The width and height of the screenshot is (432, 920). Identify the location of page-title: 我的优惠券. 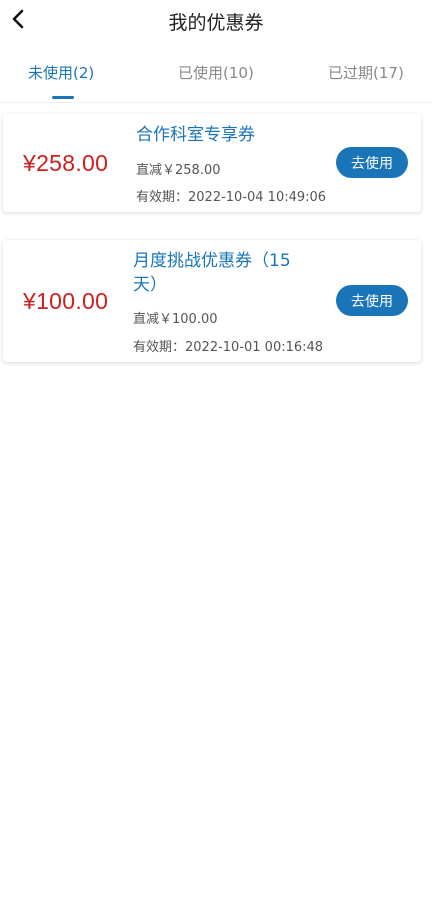
(216, 23).